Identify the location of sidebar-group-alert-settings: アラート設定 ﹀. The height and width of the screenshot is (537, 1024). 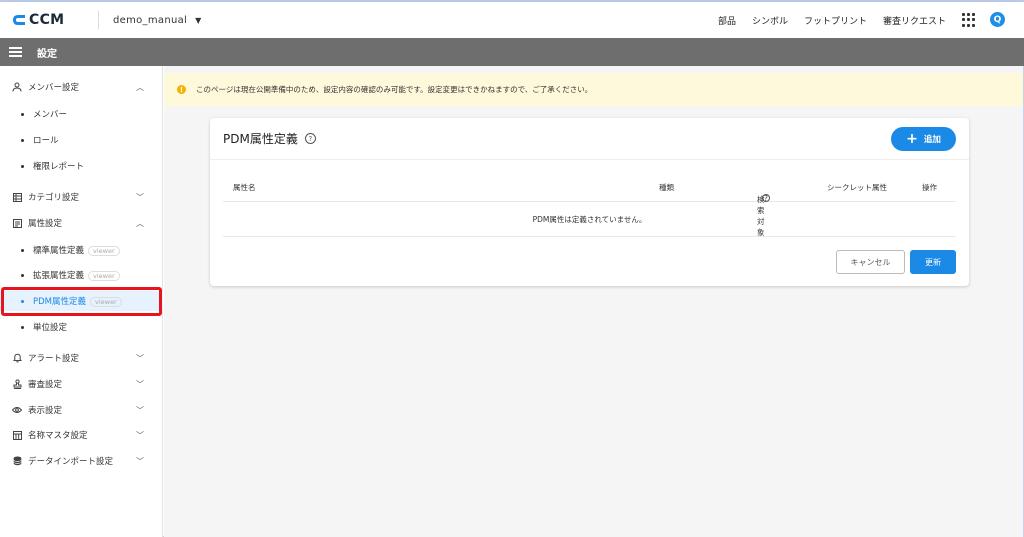
(81, 358).